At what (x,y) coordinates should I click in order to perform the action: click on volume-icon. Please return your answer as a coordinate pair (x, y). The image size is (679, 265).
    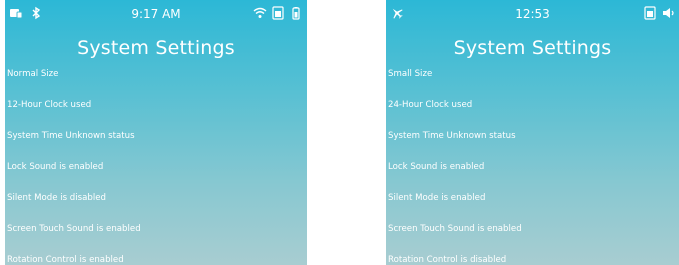
    Looking at the image, I should click on (668, 13).